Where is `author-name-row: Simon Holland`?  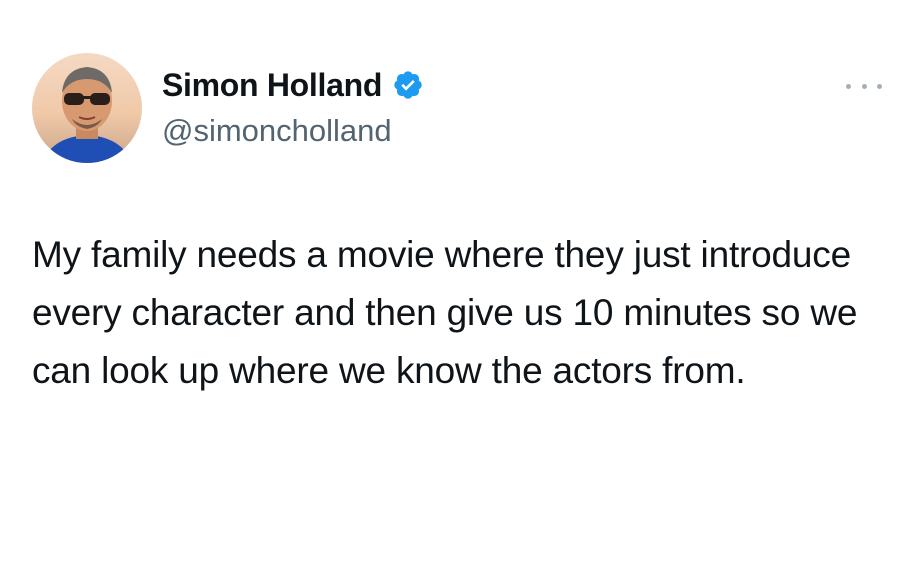
author-name-row: Simon Holland is located at coordinates (293, 85).